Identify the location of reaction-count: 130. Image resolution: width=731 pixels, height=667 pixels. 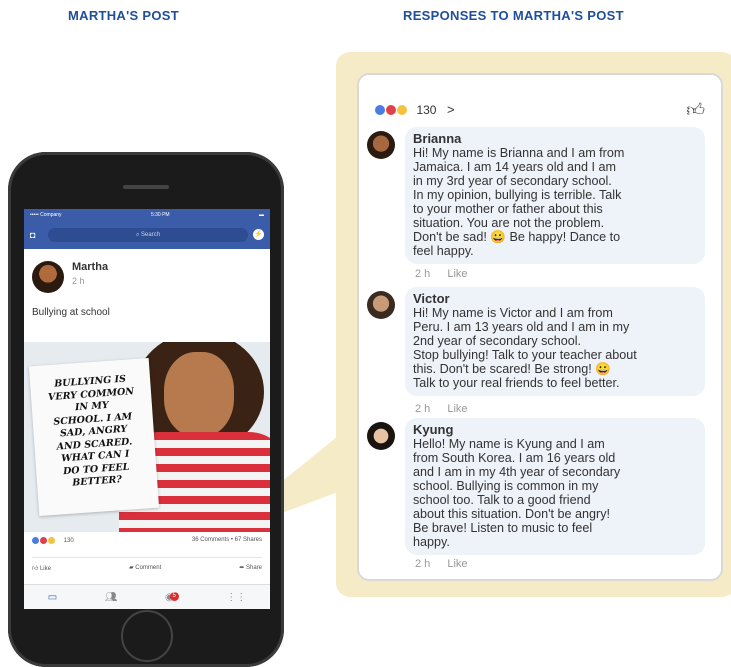
(426, 110).